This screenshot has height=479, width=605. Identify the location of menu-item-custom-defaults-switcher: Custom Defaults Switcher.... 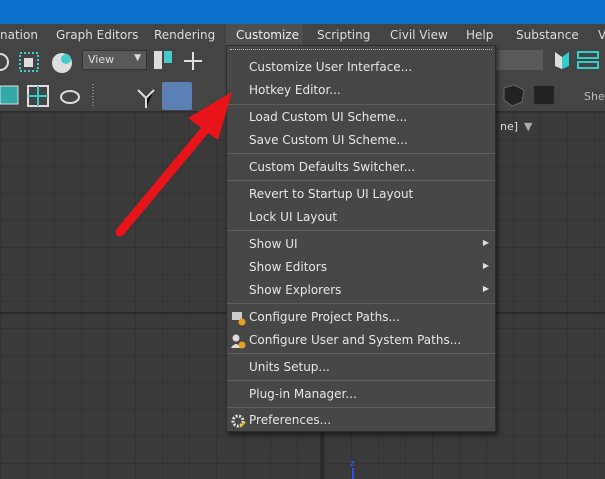
(361, 168).